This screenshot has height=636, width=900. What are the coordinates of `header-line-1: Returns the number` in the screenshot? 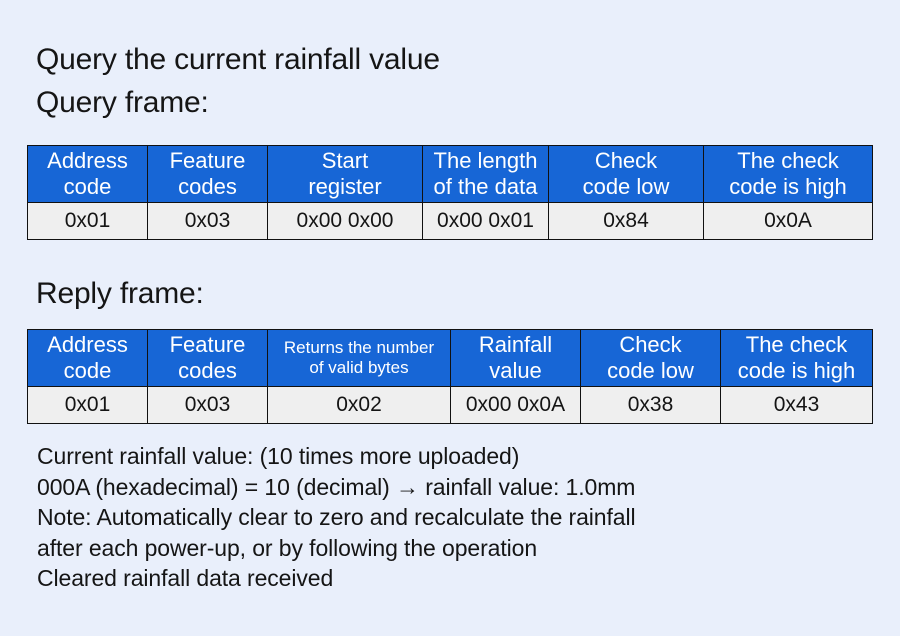 It's located at (359, 347).